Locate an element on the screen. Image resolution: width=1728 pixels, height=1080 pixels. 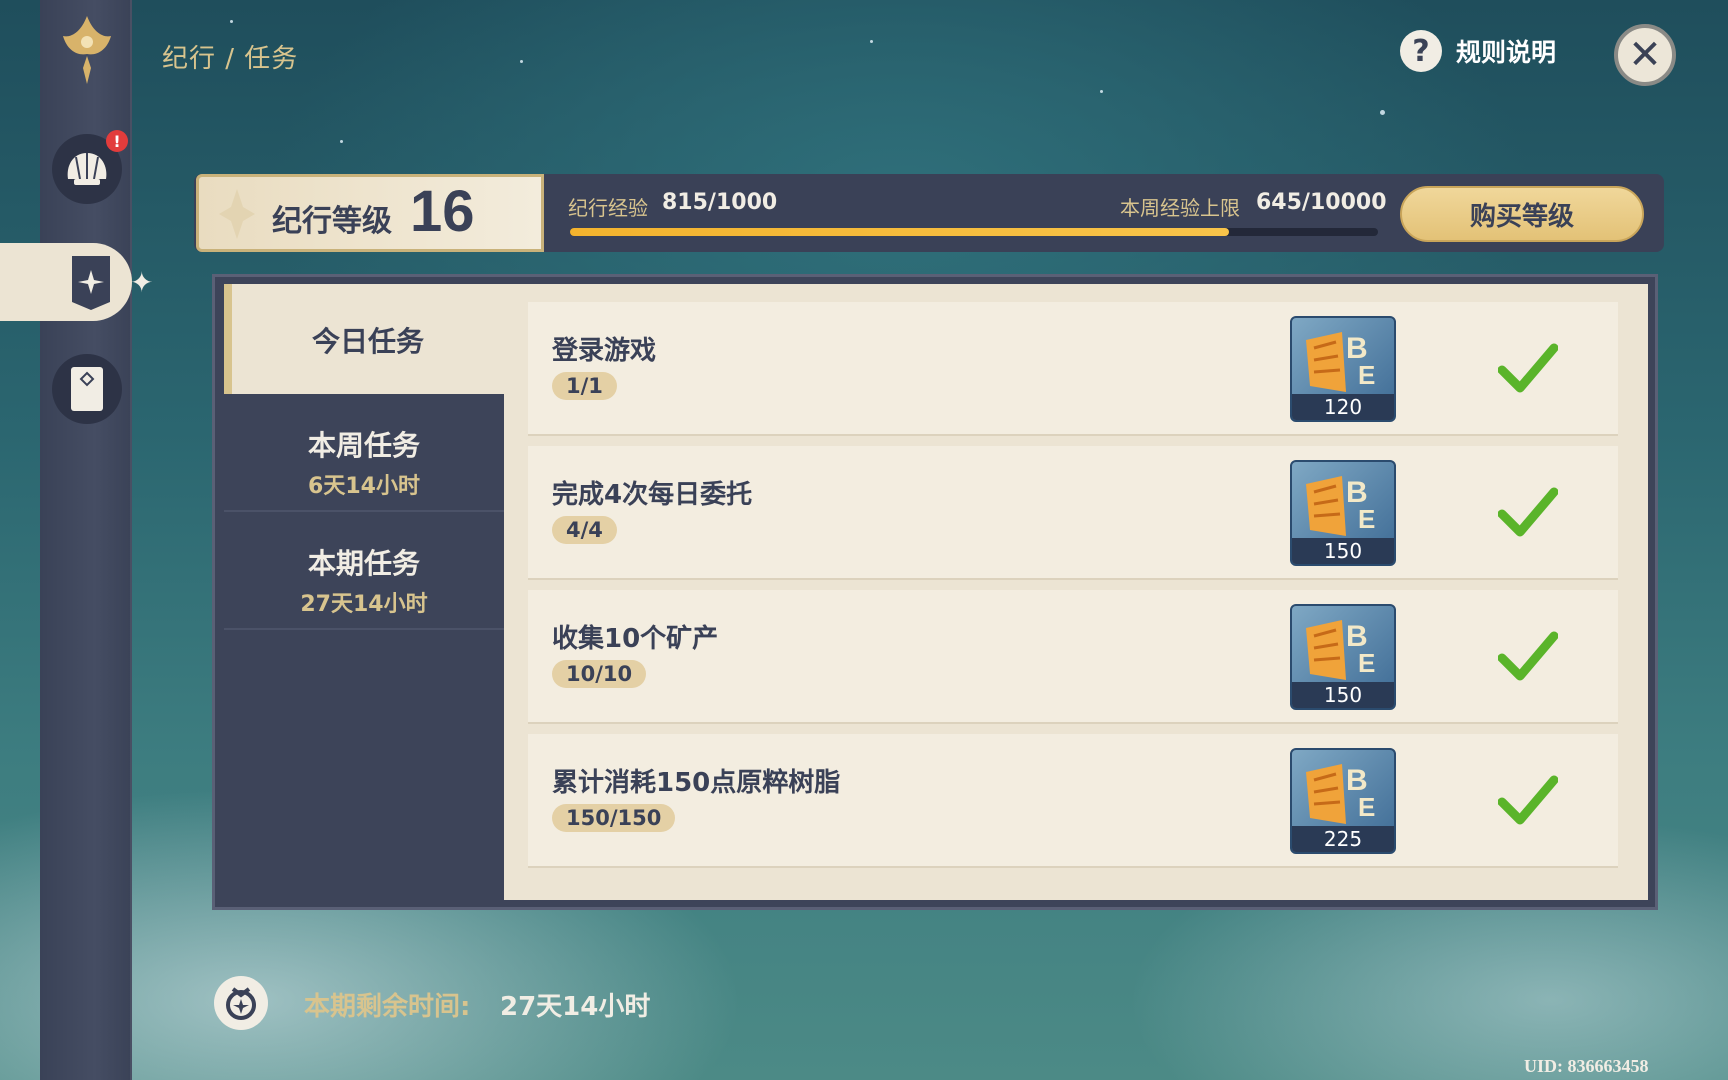
card-icon is located at coordinates (87, 389).